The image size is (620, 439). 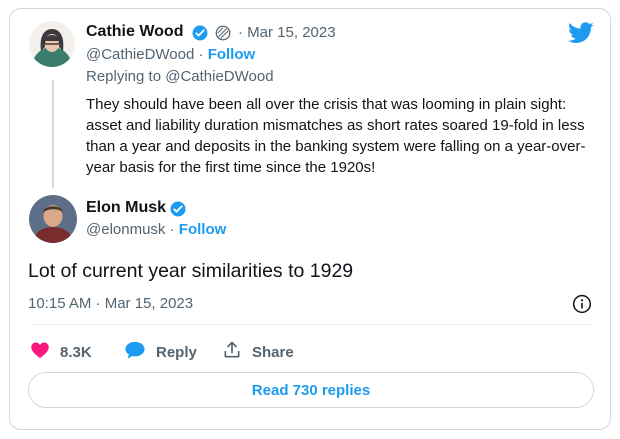 What do you see at coordinates (134, 32) in the screenshot?
I see `reply-author-name: Cathie Wood` at bounding box center [134, 32].